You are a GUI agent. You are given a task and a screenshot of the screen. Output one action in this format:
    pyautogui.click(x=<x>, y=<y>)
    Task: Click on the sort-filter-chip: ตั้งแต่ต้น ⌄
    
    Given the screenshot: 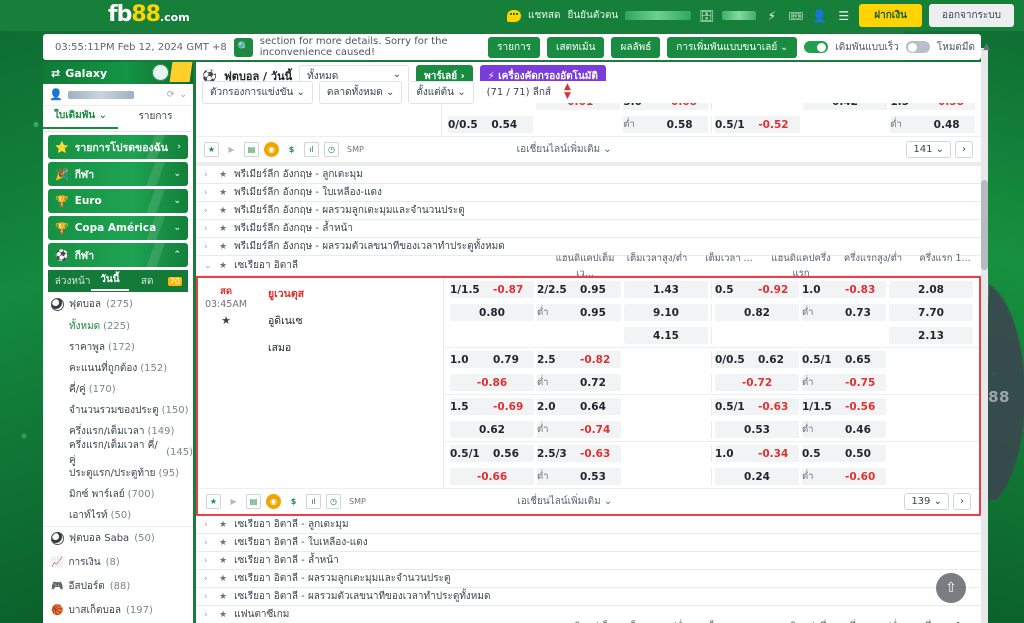 What is the action you would take?
    pyautogui.click(x=441, y=92)
    